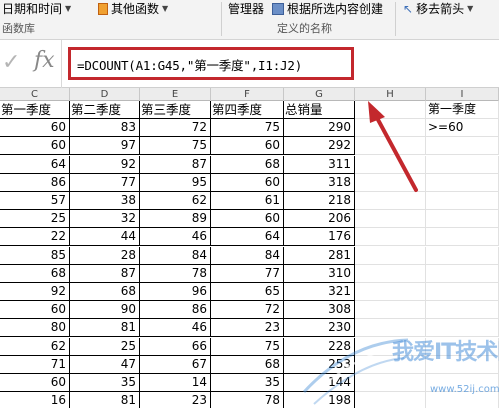  I want to click on table-cell: 96, so click(175, 292).